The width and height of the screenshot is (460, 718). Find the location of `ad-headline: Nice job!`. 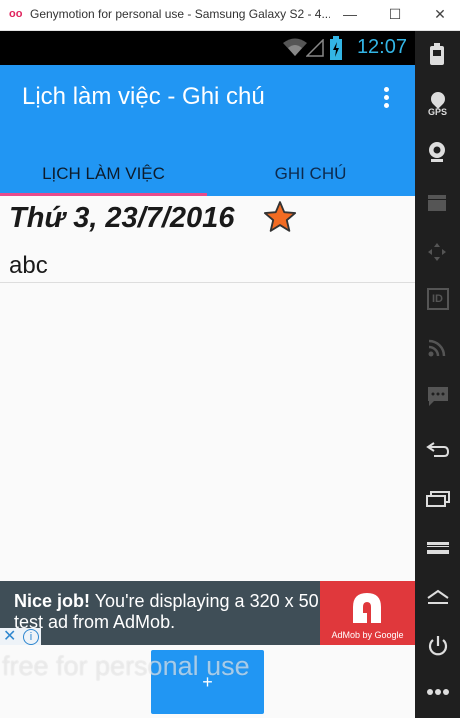

ad-headline: Nice job! is located at coordinates (52, 601).